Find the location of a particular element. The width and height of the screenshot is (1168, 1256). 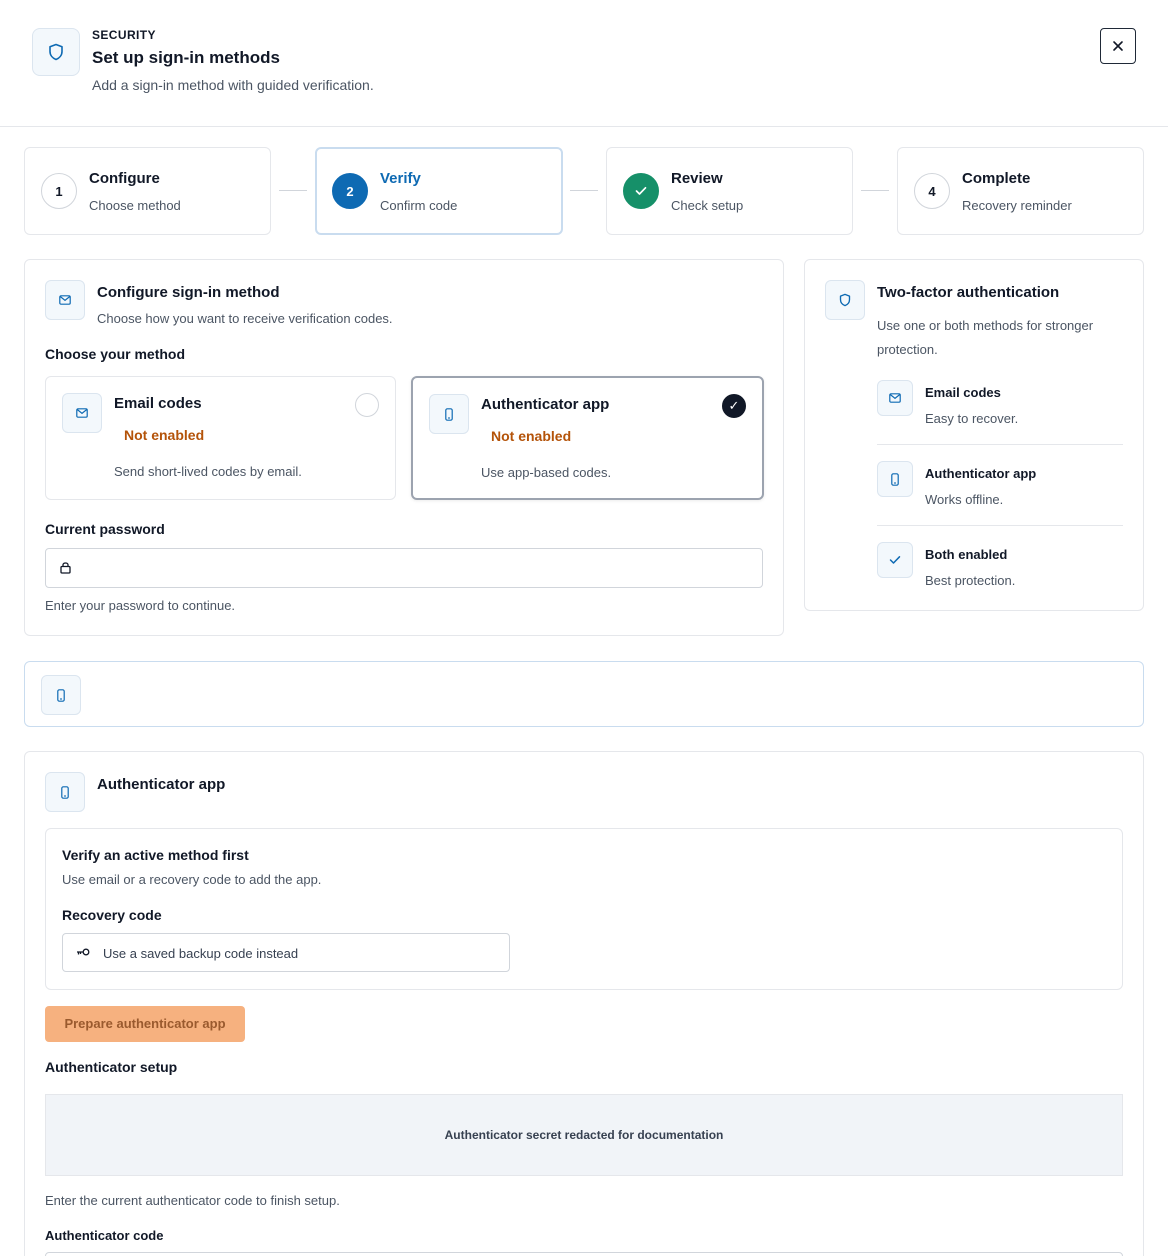

twofa-item-subtitle: Works offline. is located at coordinates (964, 499).